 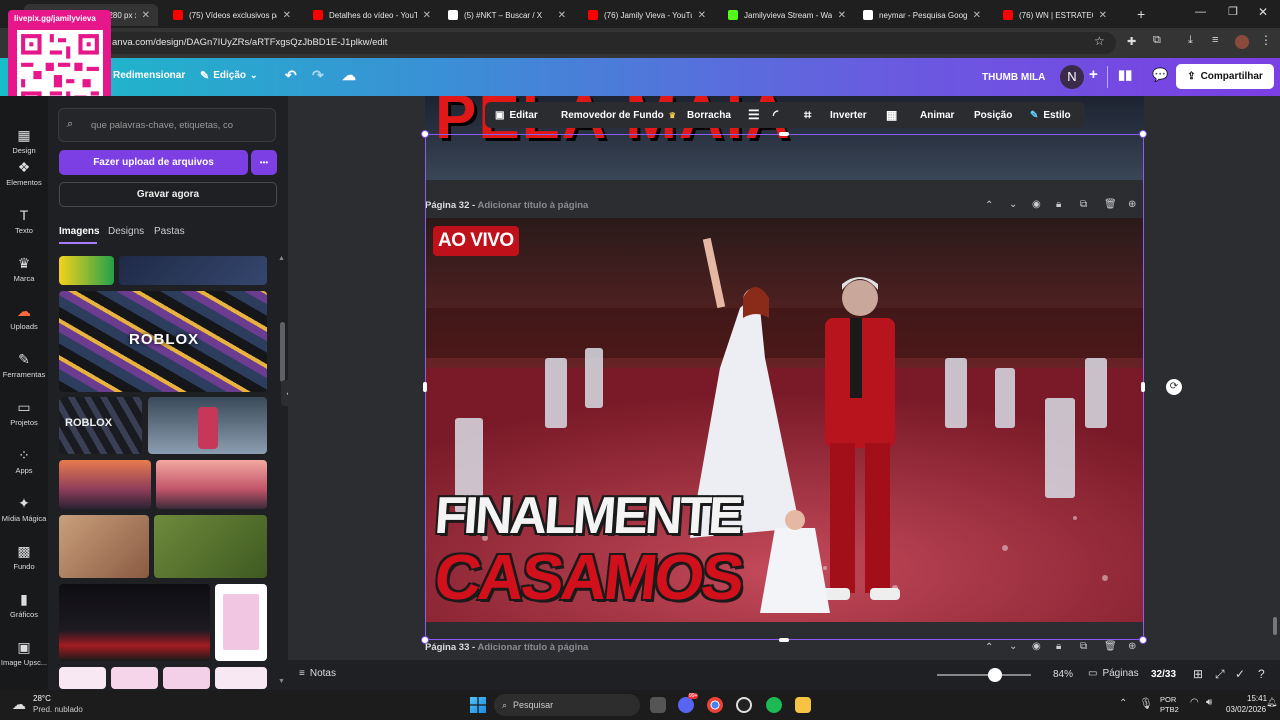 I want to click on page-33-lock-icon: 🔒︎, so click(x=1058, y=646).